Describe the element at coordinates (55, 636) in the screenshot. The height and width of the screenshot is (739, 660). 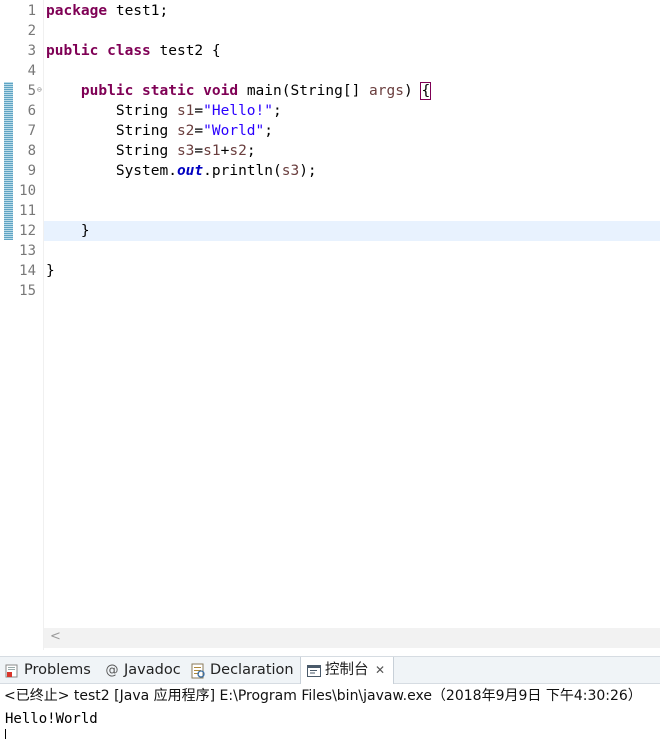
I see `scroll-left-icon: <` at that location.